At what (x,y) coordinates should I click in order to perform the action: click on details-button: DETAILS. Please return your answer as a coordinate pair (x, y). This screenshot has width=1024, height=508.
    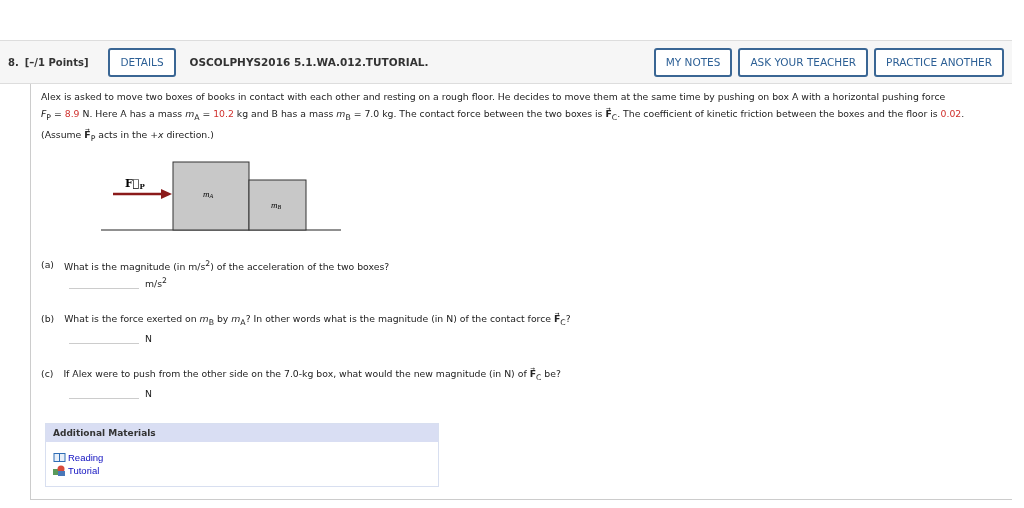
    Looking at the image, I should click on (142, 62).